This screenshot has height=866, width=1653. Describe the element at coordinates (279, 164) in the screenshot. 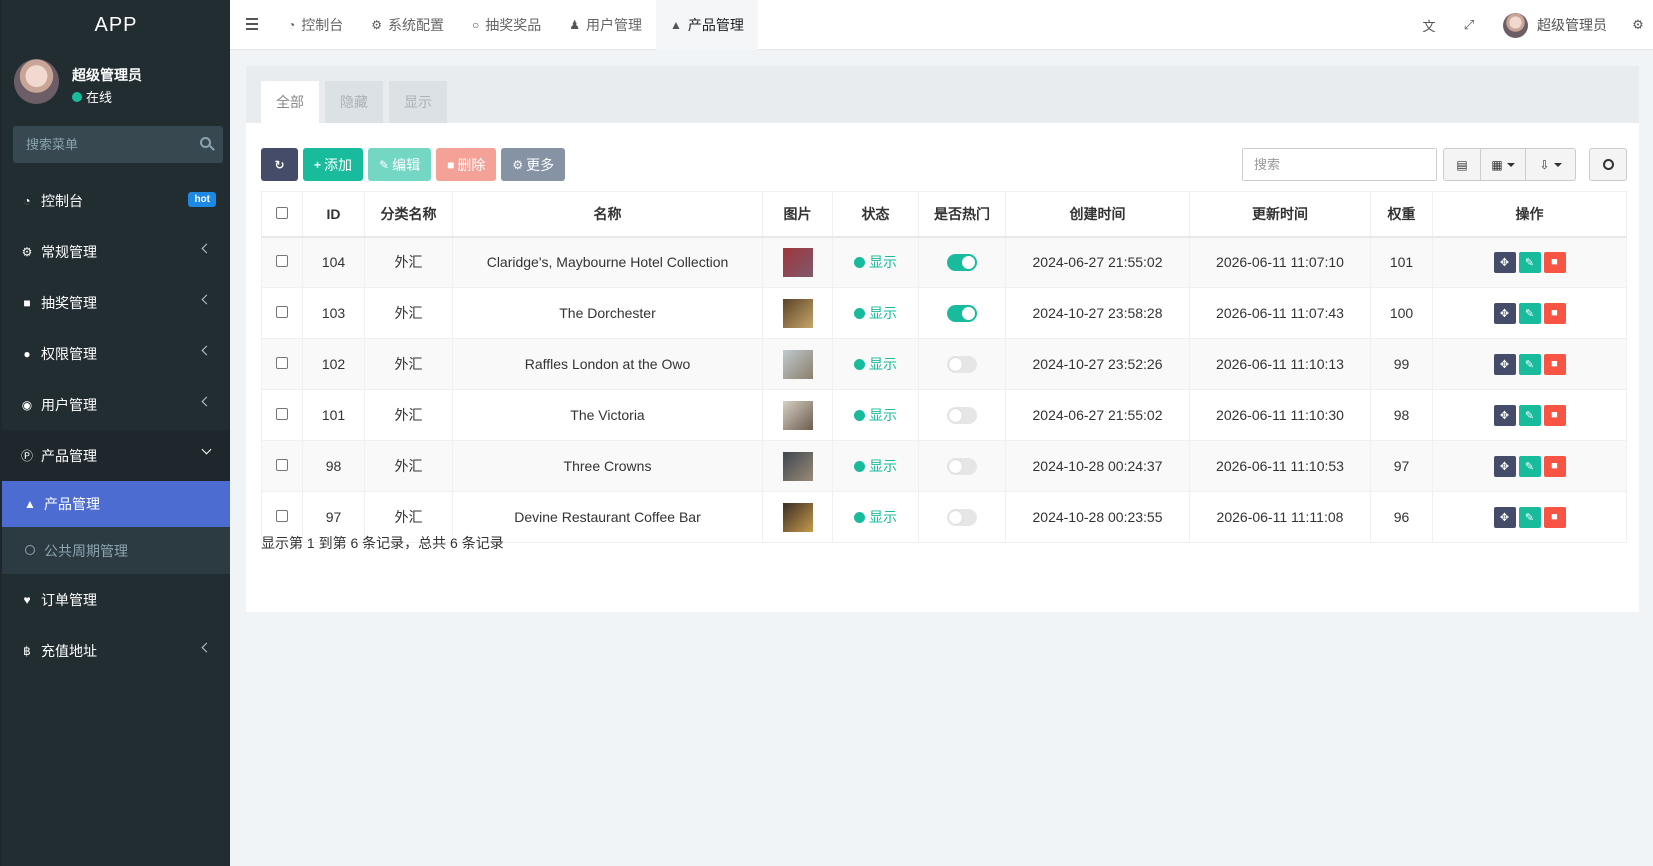

I see `refresh-button: ↻` at that location.